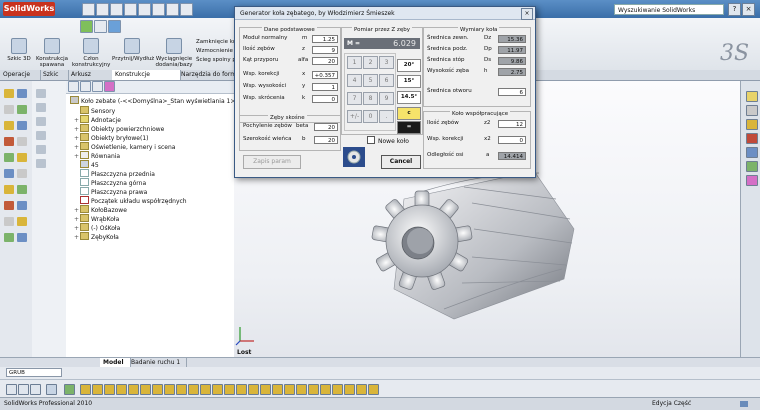  Describe the element at coordinates (9, 141) in the screenshot. I see `dimension-tool-icon` at that location.